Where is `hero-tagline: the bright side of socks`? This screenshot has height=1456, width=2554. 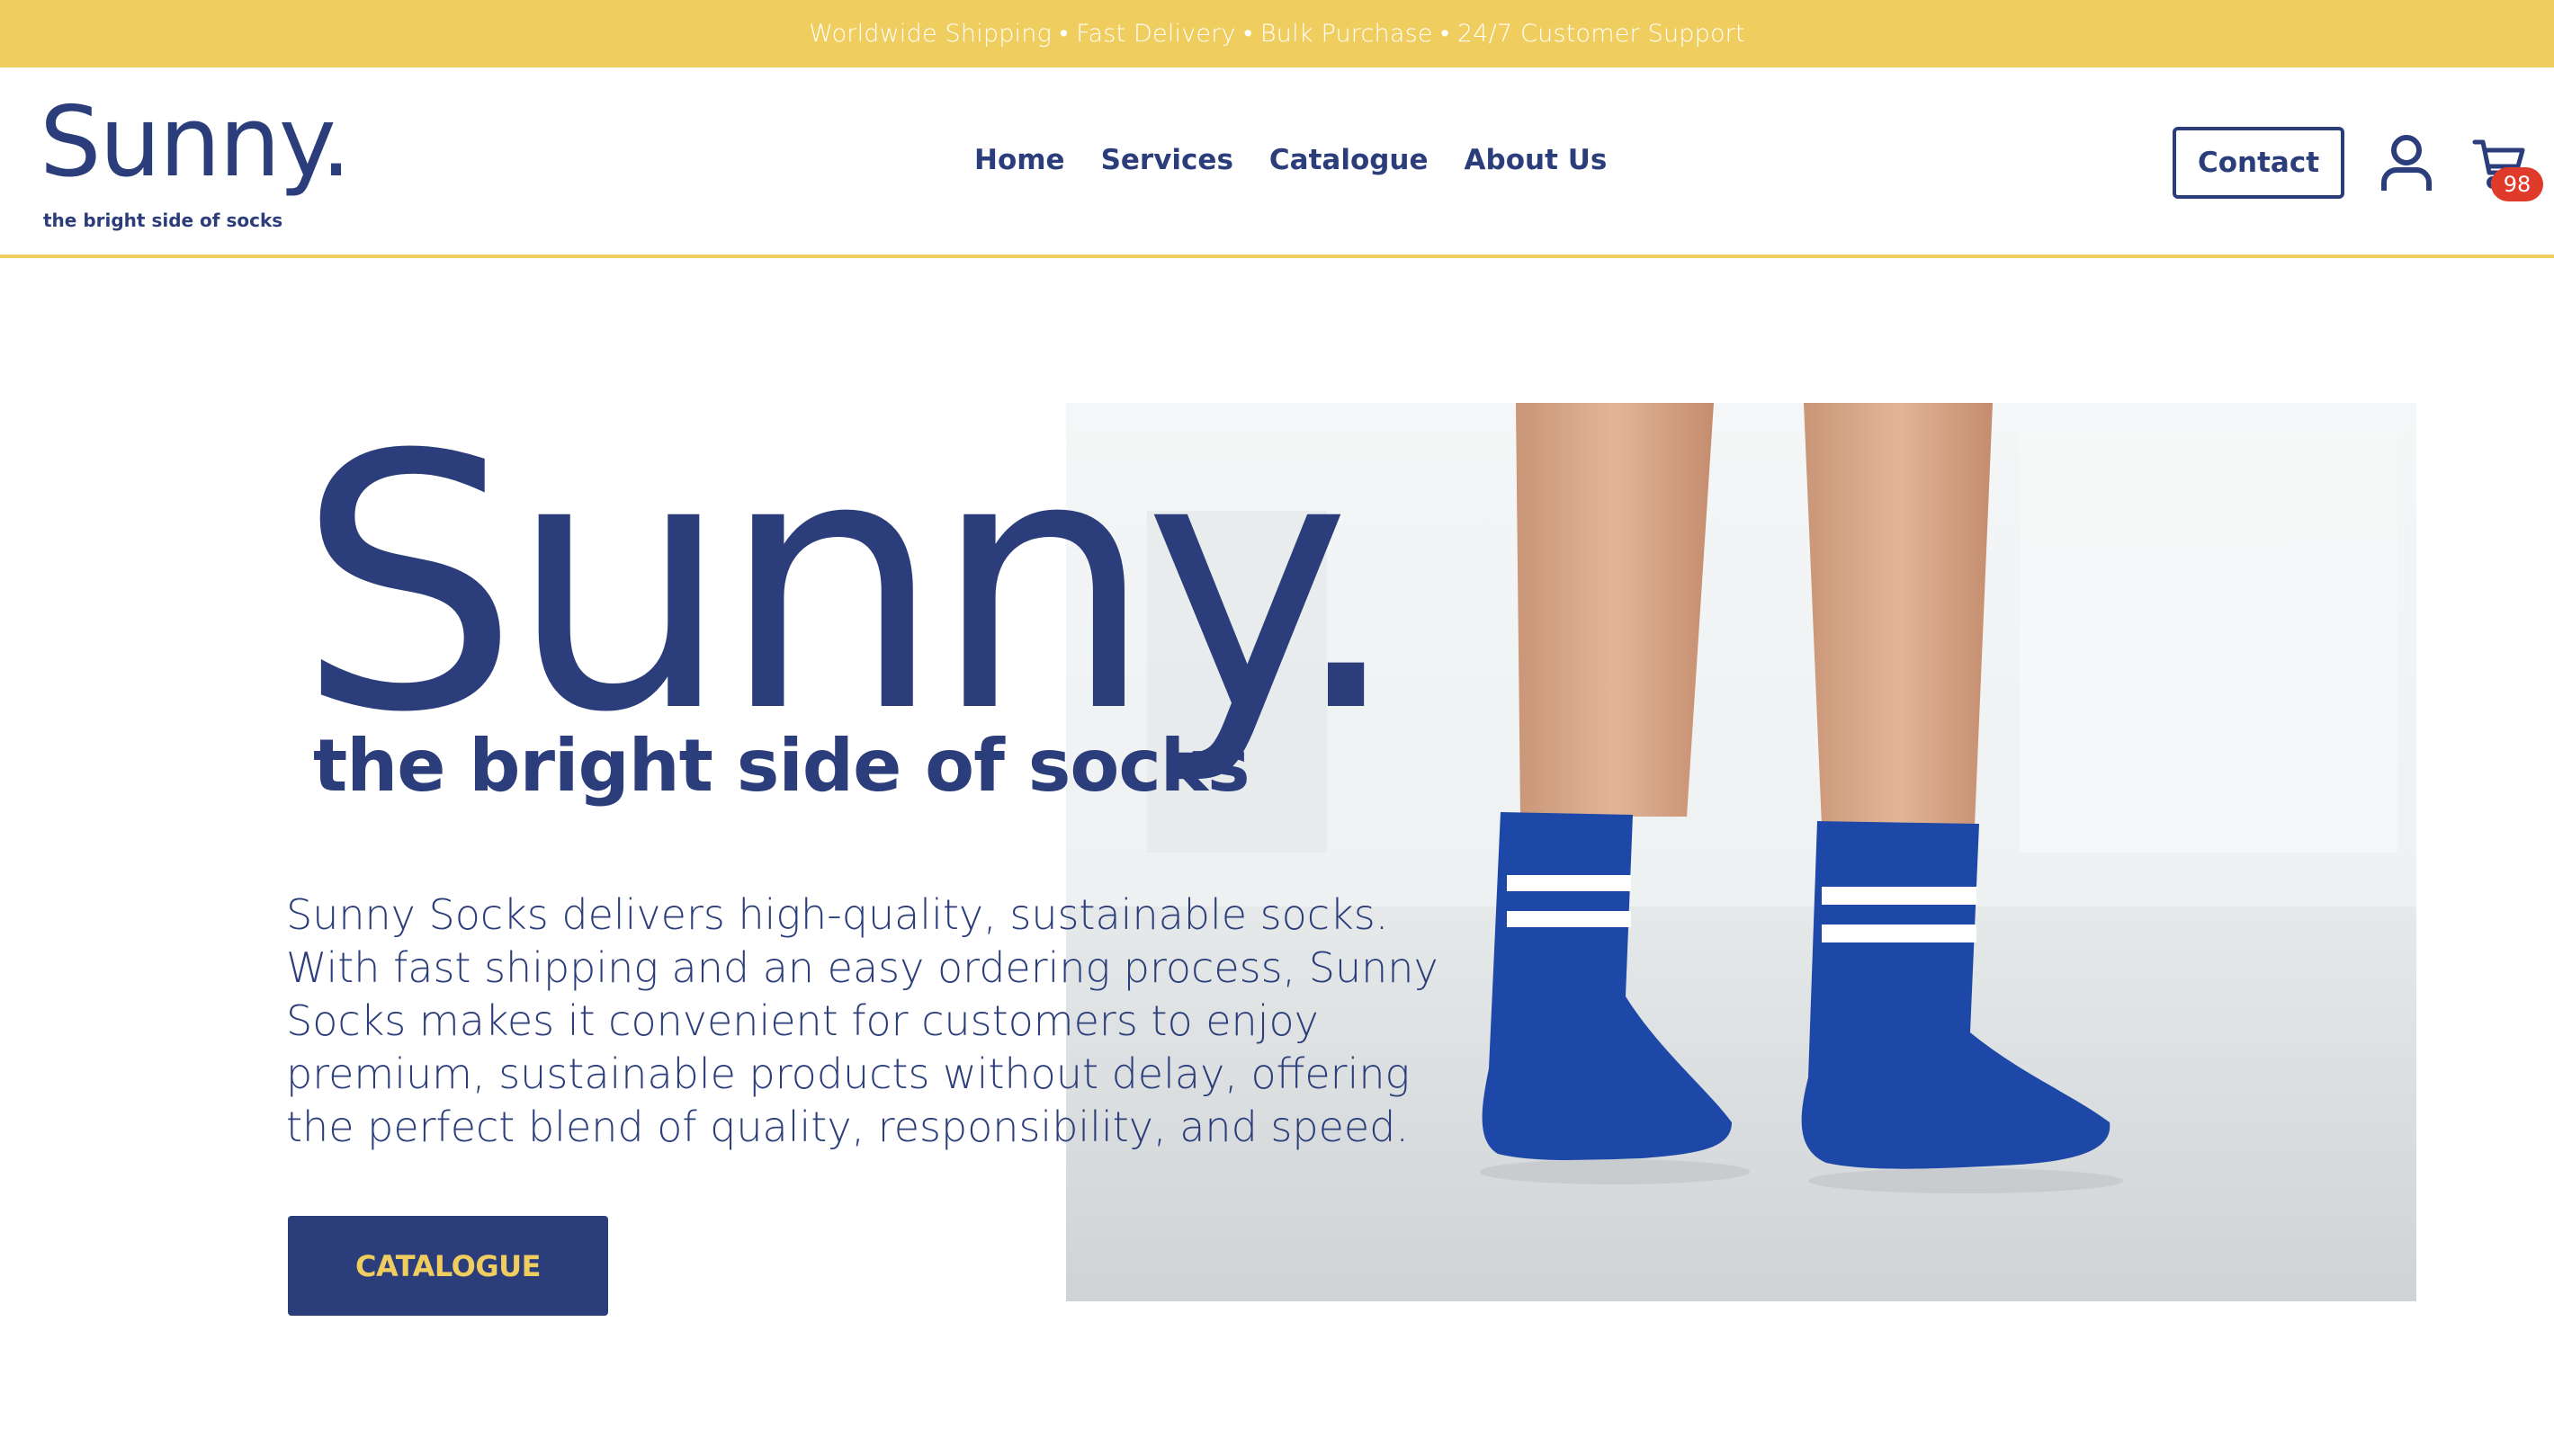
hero-tagline: the bright side of socks is located at coordinates (782, 766).